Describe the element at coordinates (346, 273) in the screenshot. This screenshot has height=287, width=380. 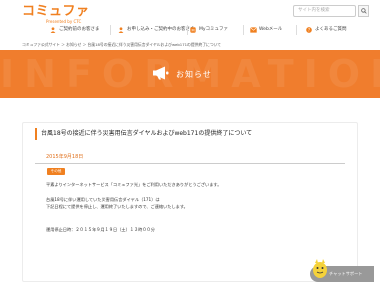
I see `support-label: チャットサポート` at that location.